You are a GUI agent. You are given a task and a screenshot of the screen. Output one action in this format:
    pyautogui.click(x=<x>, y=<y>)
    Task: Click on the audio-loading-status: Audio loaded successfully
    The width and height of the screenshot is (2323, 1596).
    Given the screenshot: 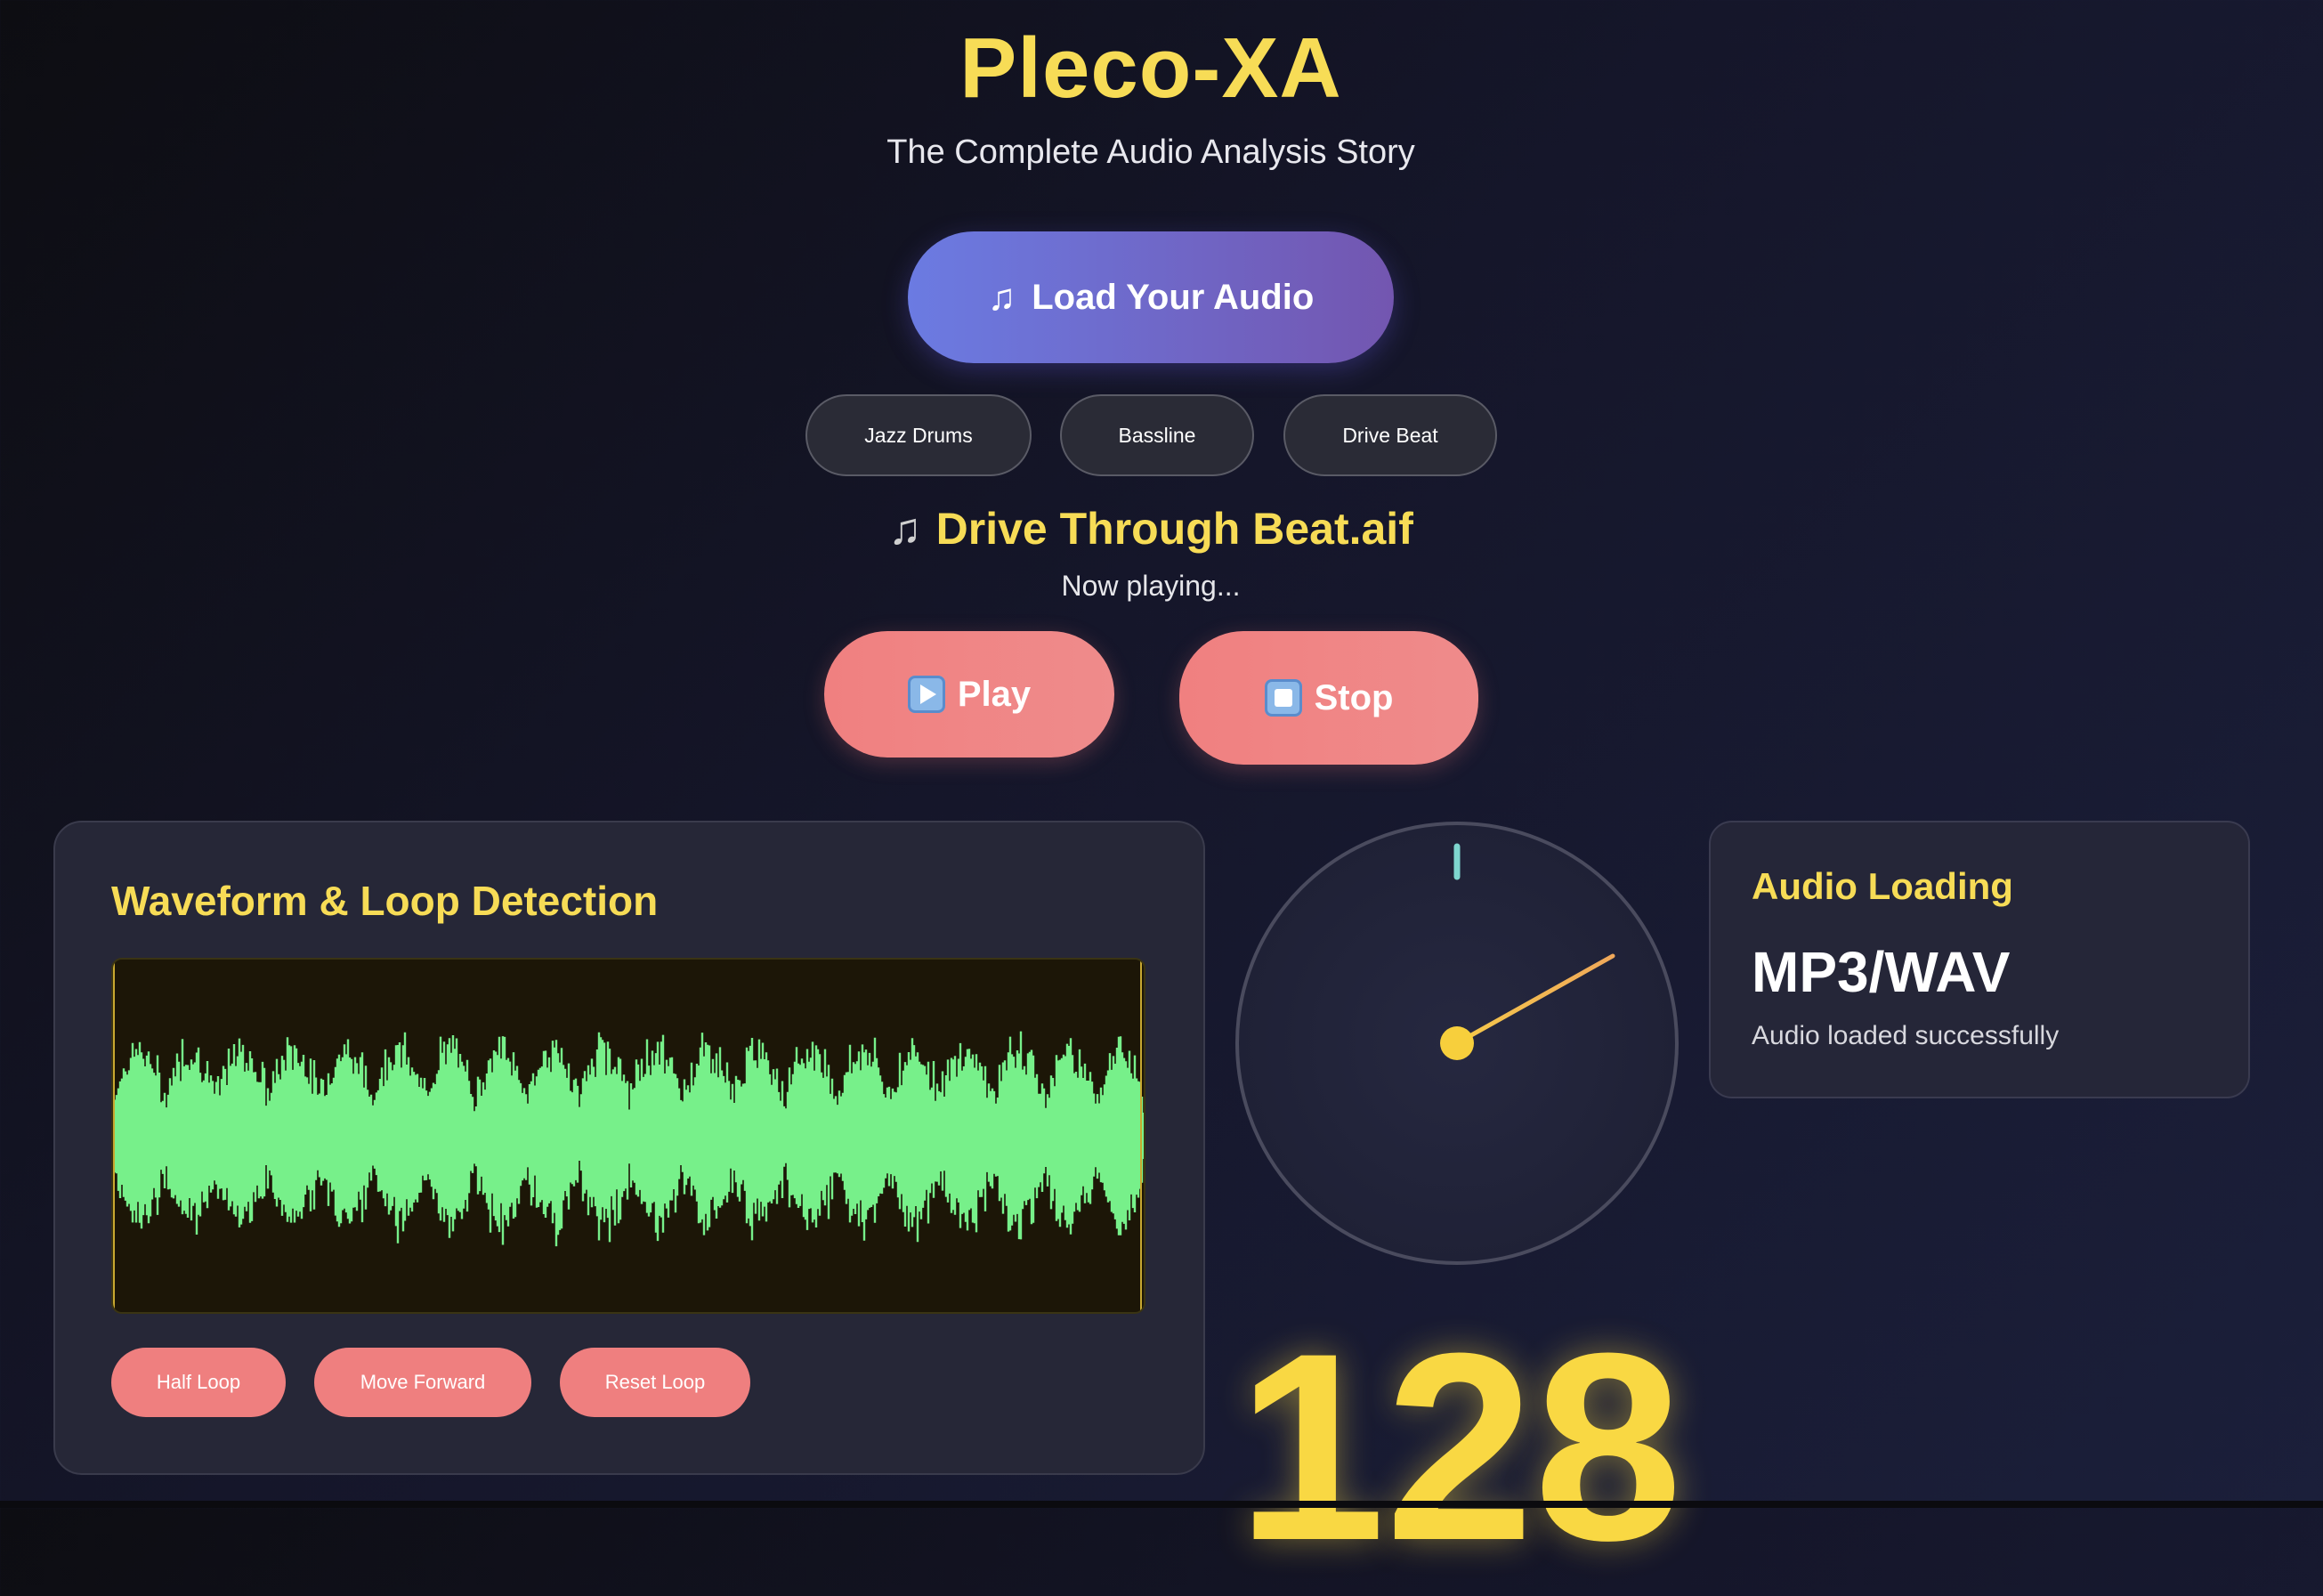 What is the action you would take?
    pyautogui.click(x=1906, y=1035)
    